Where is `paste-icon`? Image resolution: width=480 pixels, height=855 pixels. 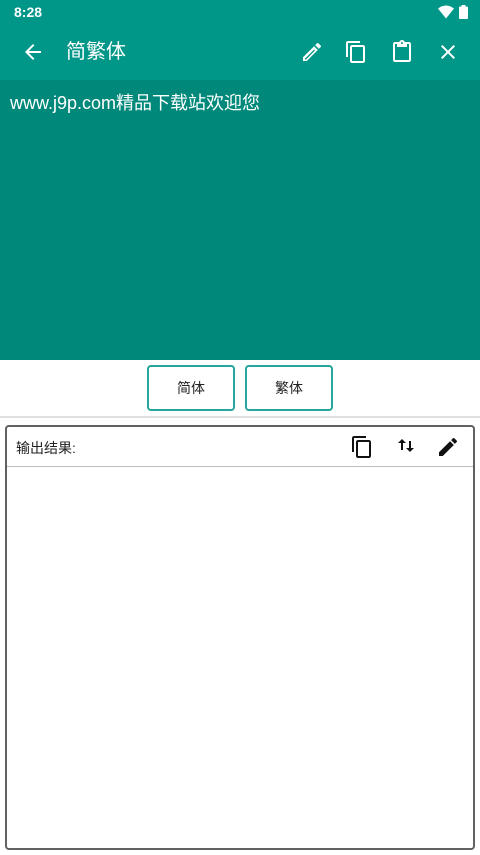 paste-icon is located at coordinates (402, 52).